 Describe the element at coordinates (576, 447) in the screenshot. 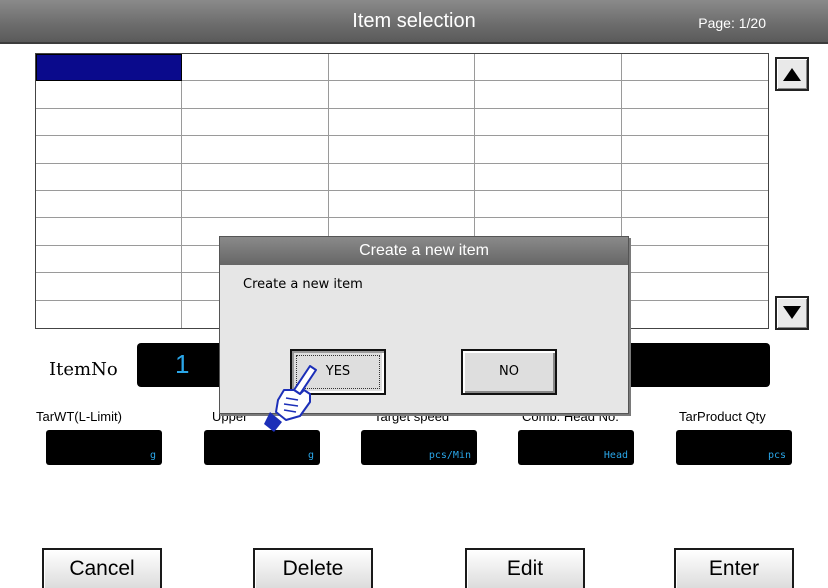

I see `comb-head-field: Head` at that location.